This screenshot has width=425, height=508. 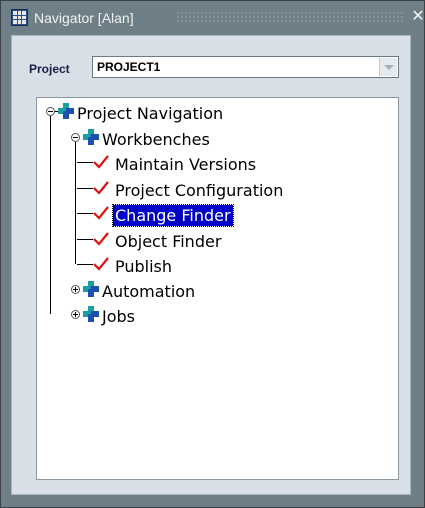 What do you see at coordinates (143, 266) in the screenshot?
I see `tree-item-publish: Publish` at bounding box center [143, 266].